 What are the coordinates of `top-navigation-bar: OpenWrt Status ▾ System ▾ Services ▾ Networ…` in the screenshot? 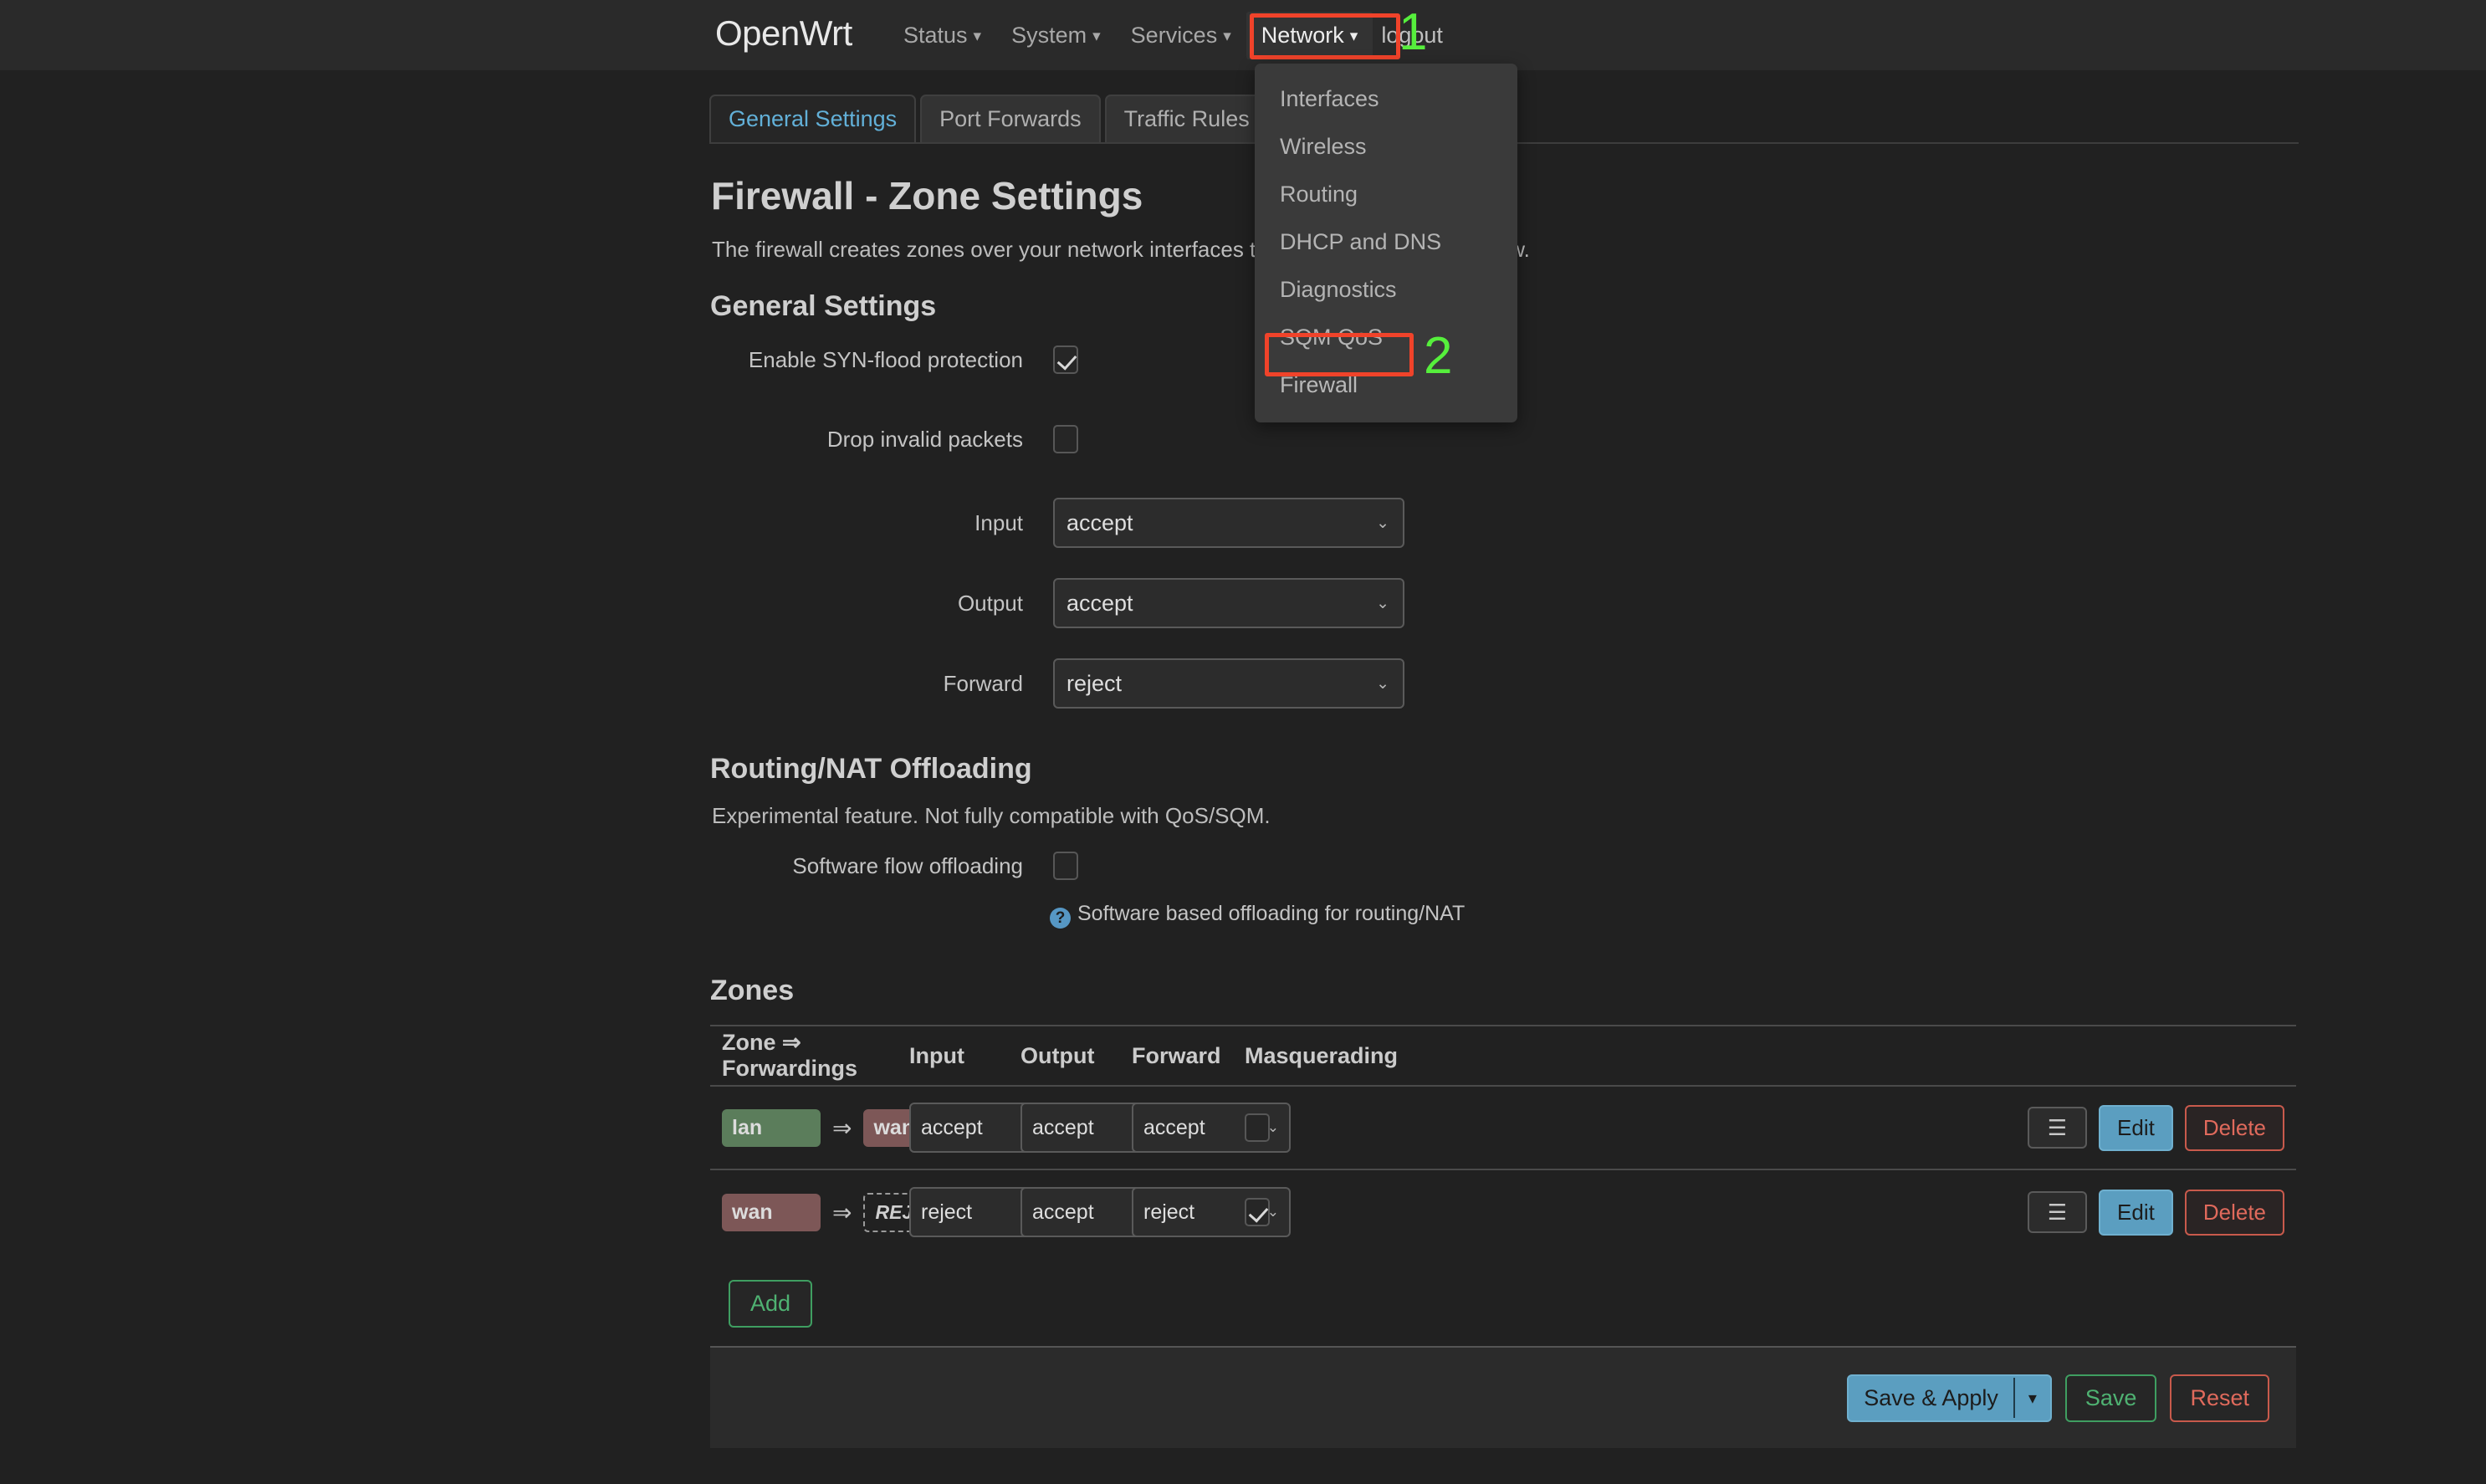 It's located at (1243, 35).